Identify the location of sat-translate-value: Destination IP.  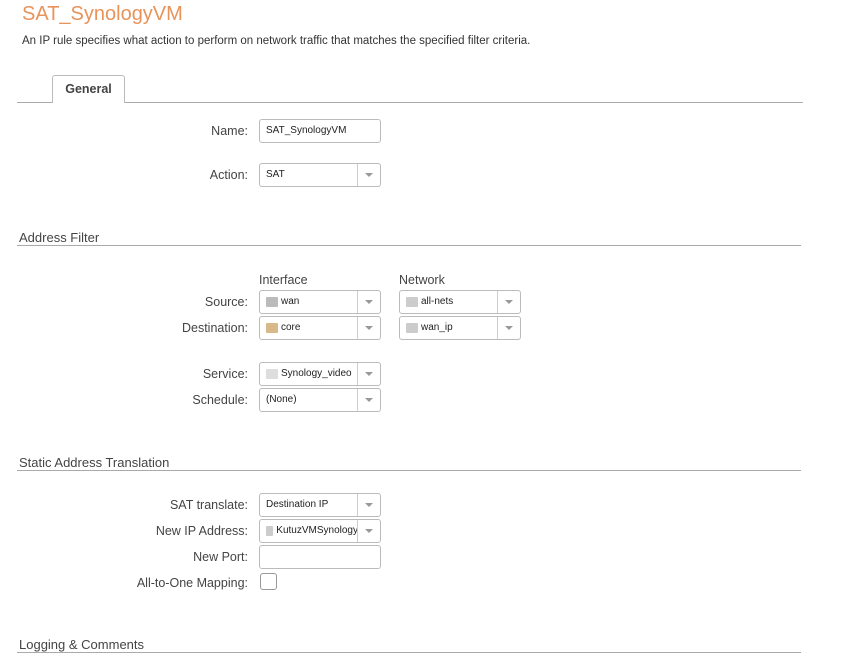
(297, 504).